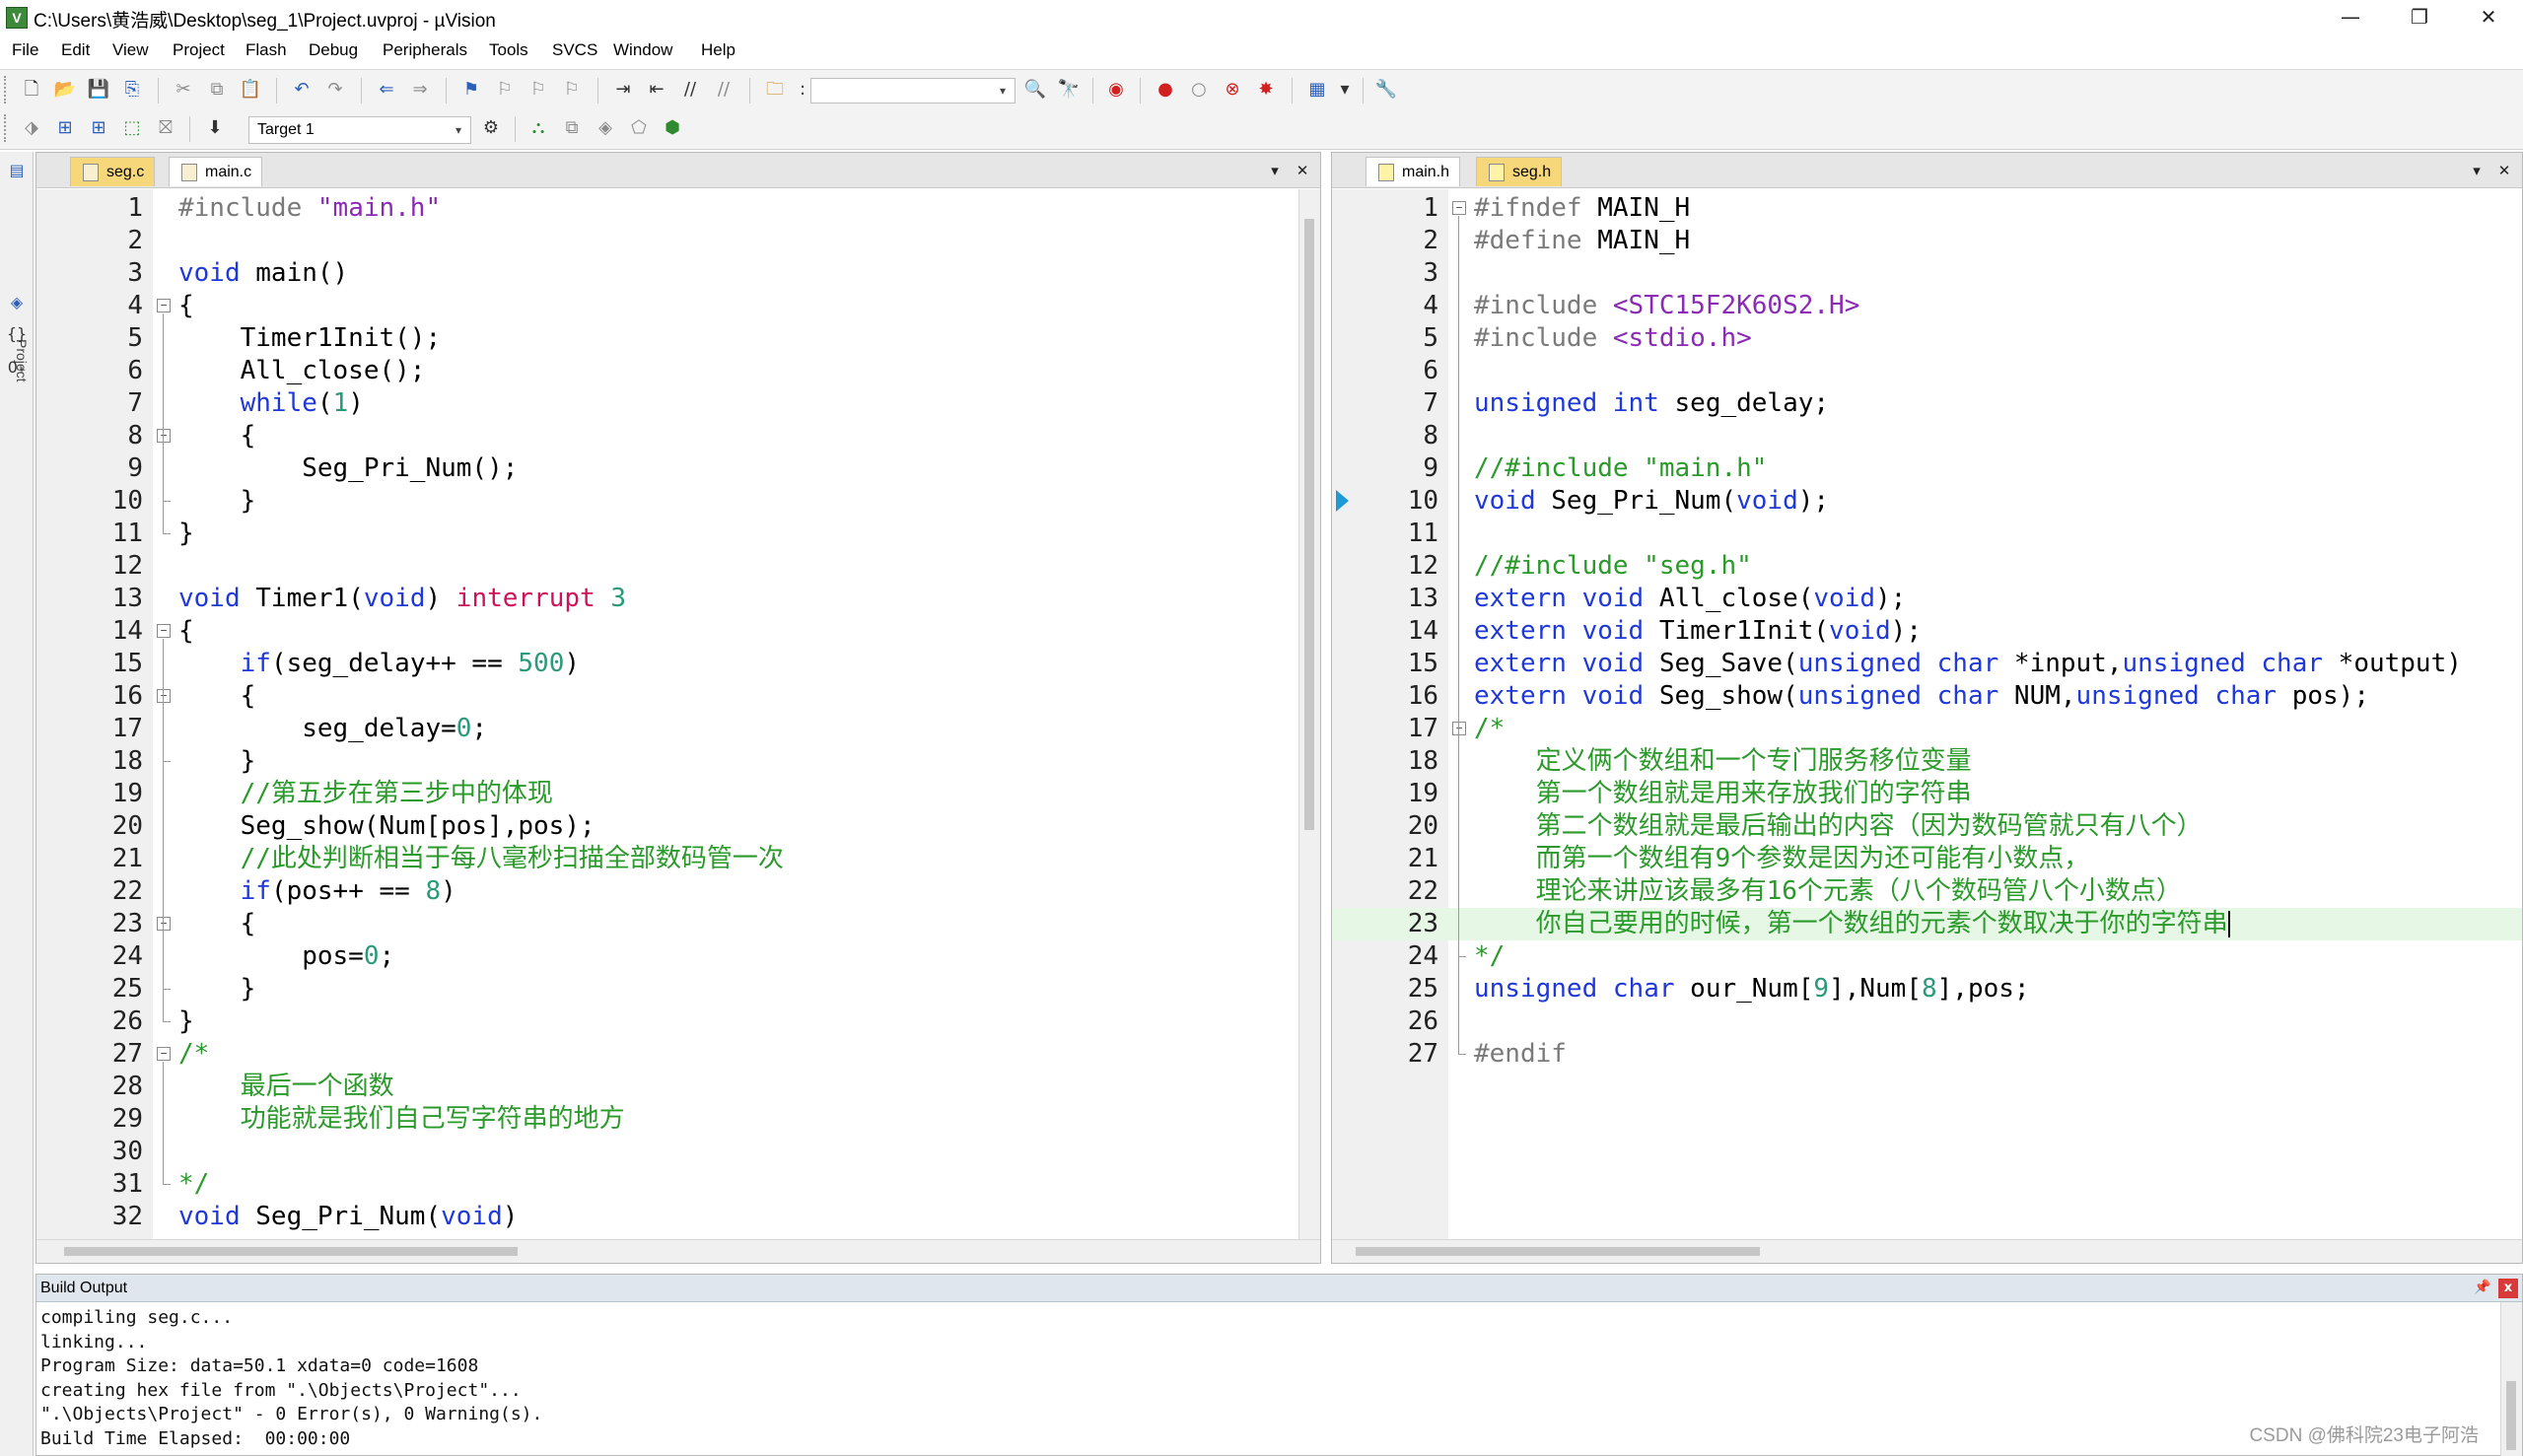 The height and width of the screenshot is (1456, 2523). I want to click on code-line: 26, so click(1927, 1021).